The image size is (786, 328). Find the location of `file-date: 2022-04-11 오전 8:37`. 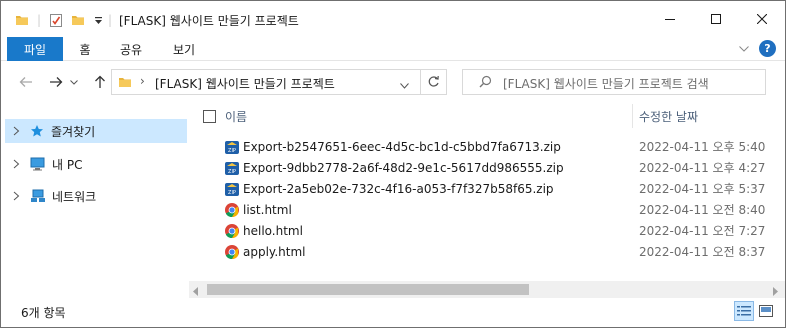

file-date: 2022-04-11 오전 8:37 is located at coordinates (702, 252).